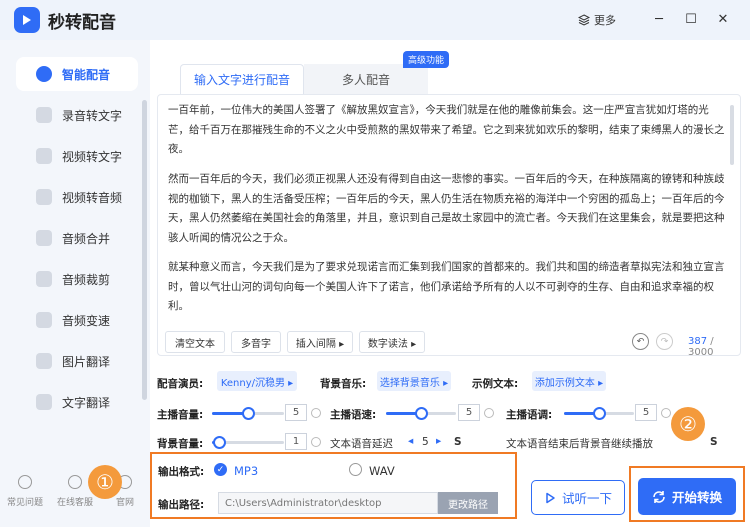  I want to click on speed-value: 5, so click(469, 412).